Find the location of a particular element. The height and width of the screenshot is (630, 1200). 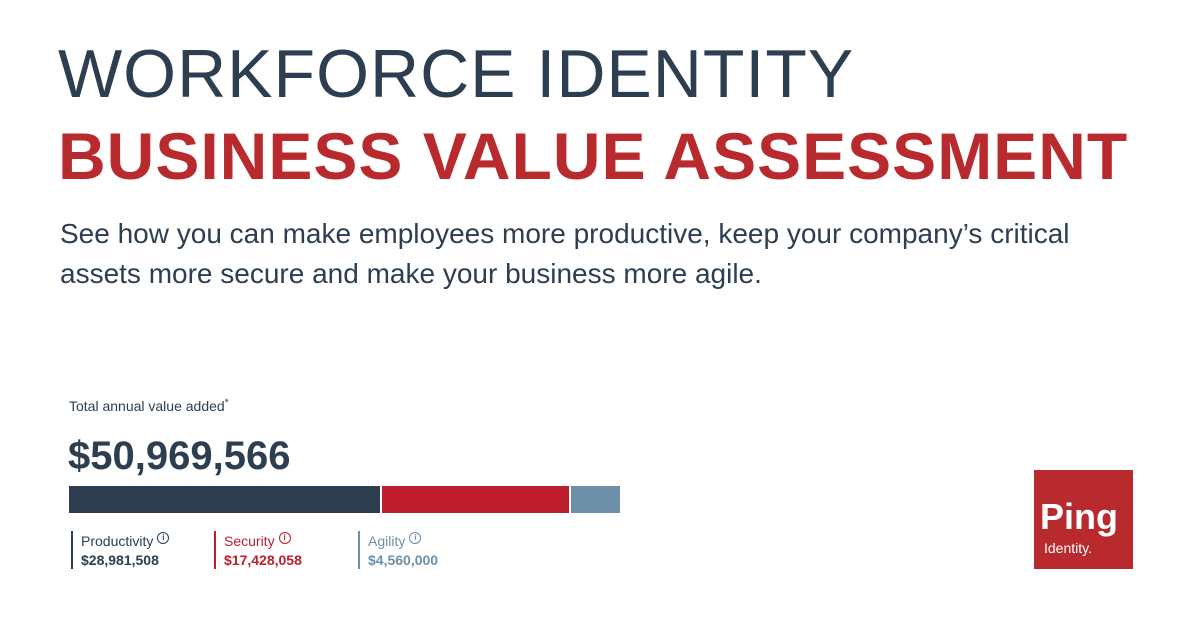

logo-text-identity: Identity. is located at coordinates (1068, 548).